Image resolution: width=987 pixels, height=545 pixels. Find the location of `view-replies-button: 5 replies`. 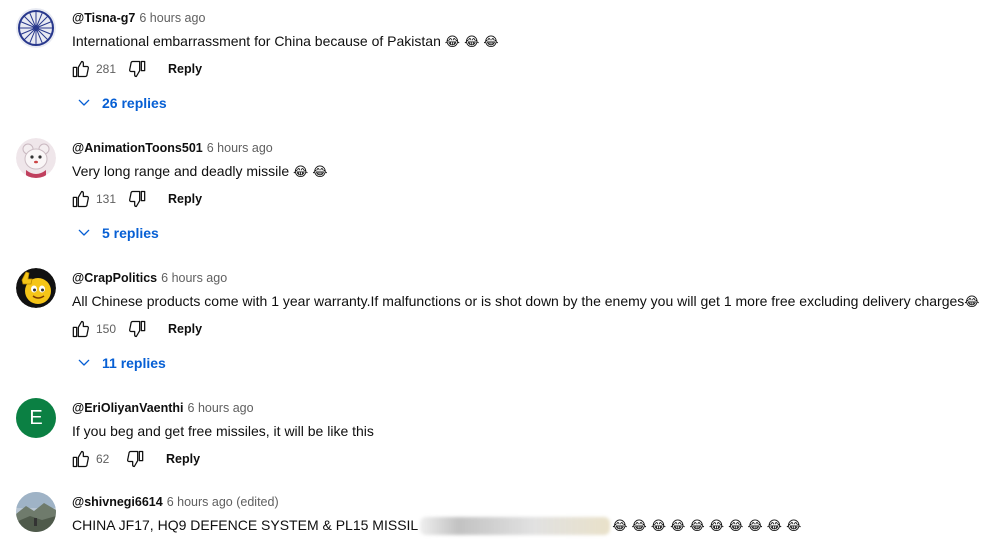

view-replies-button: 5 replies is located at coordinates (115, 233).